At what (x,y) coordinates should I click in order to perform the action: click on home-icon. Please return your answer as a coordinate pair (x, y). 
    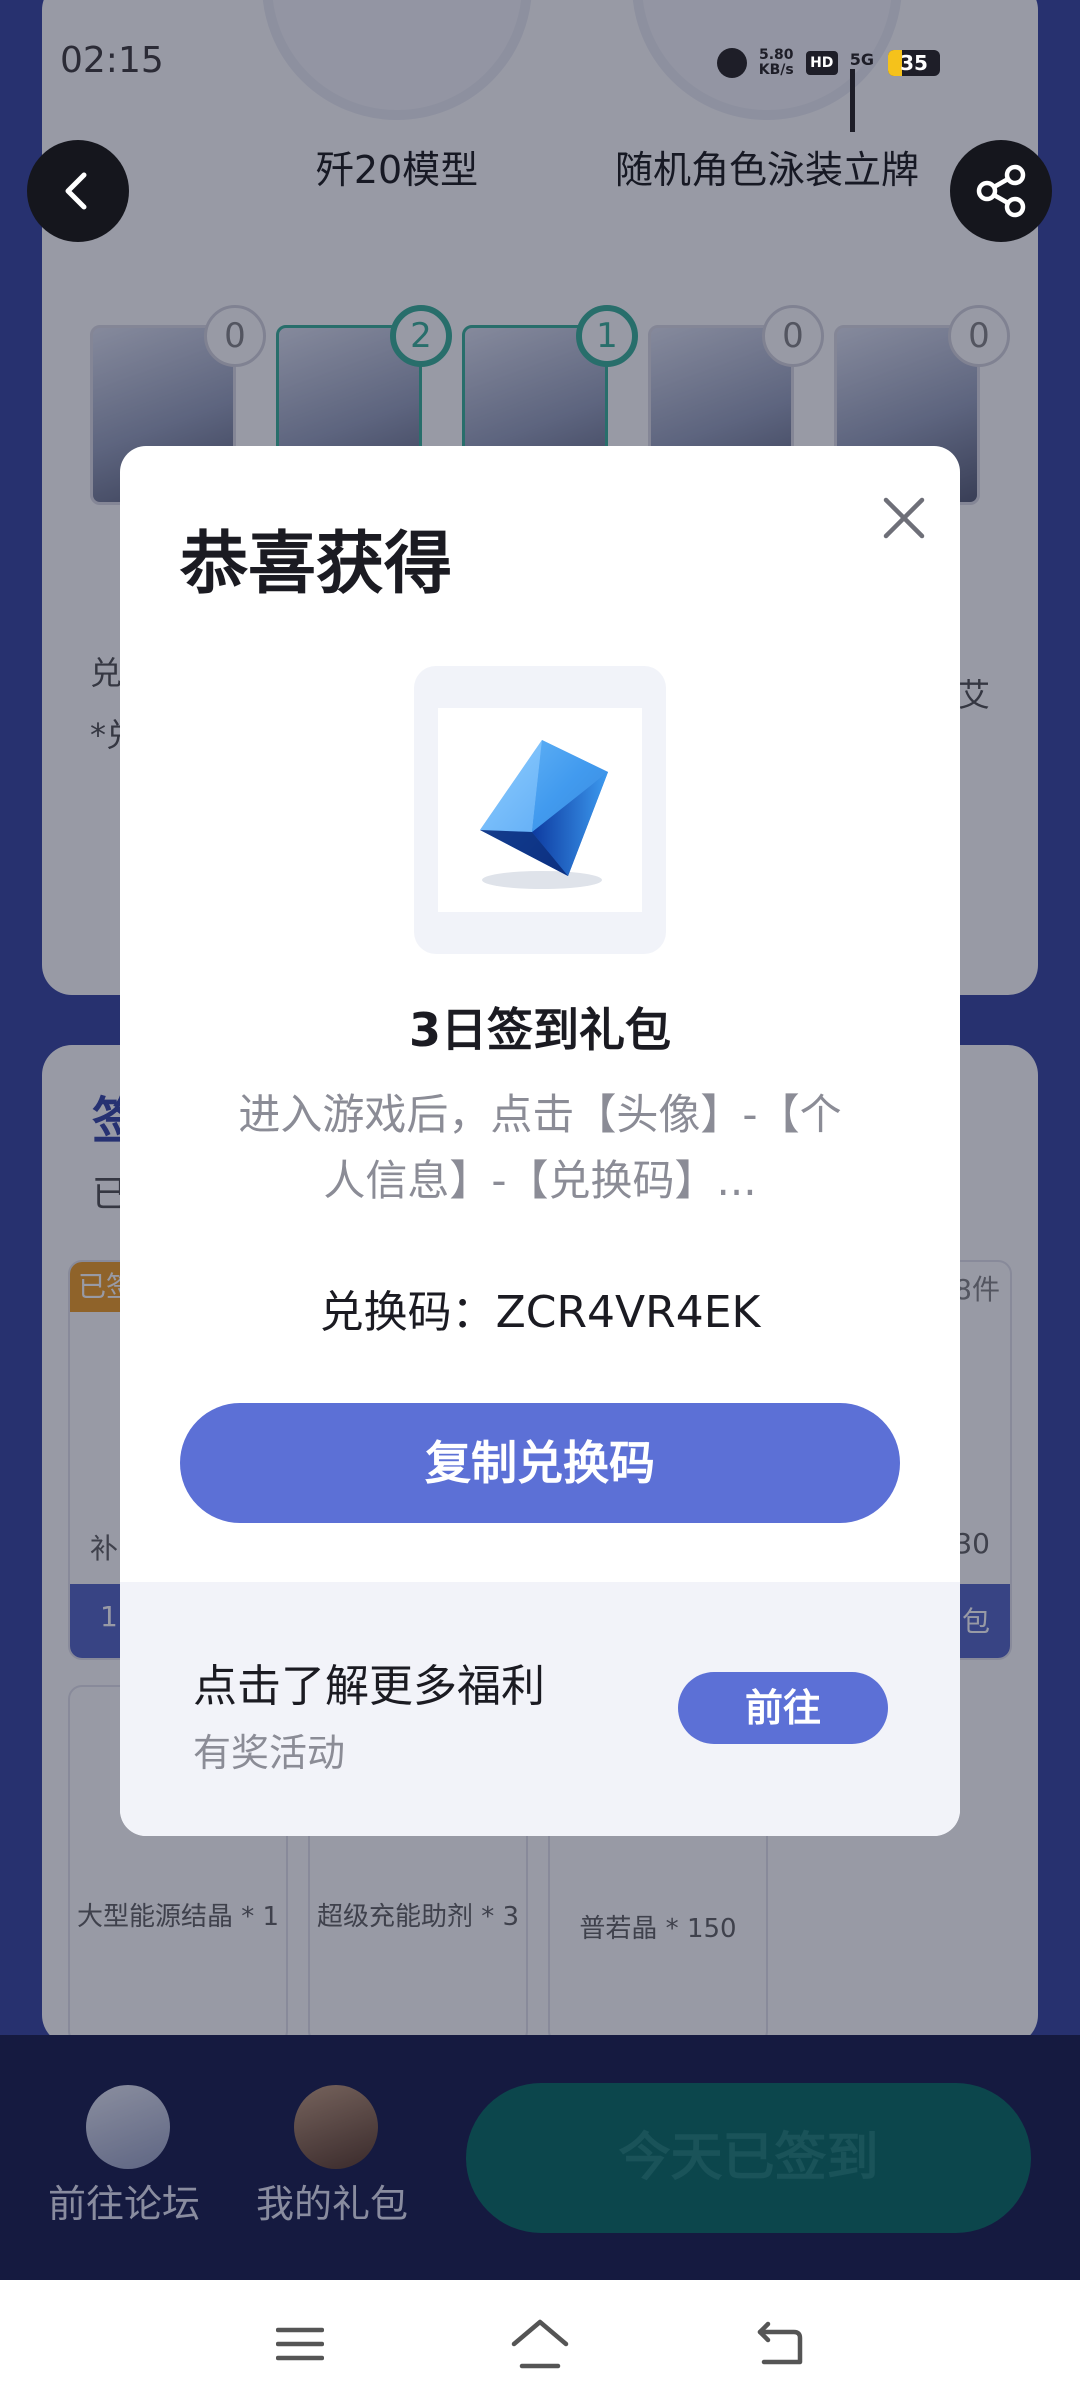
    Looking at the image, I should click on (540, 2344).